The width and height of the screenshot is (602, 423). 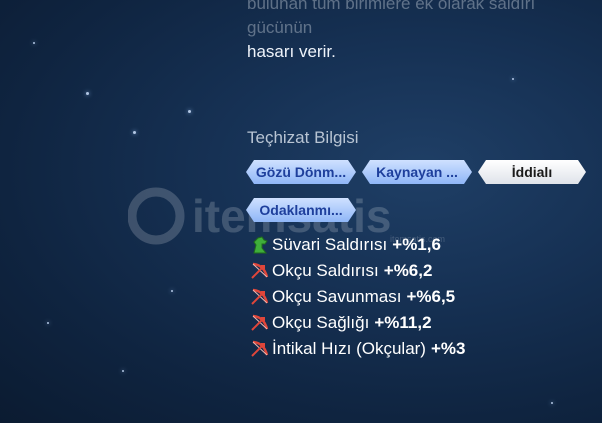 I want to click on tag-iddiali: İddialı, so click(x=532, y=172).